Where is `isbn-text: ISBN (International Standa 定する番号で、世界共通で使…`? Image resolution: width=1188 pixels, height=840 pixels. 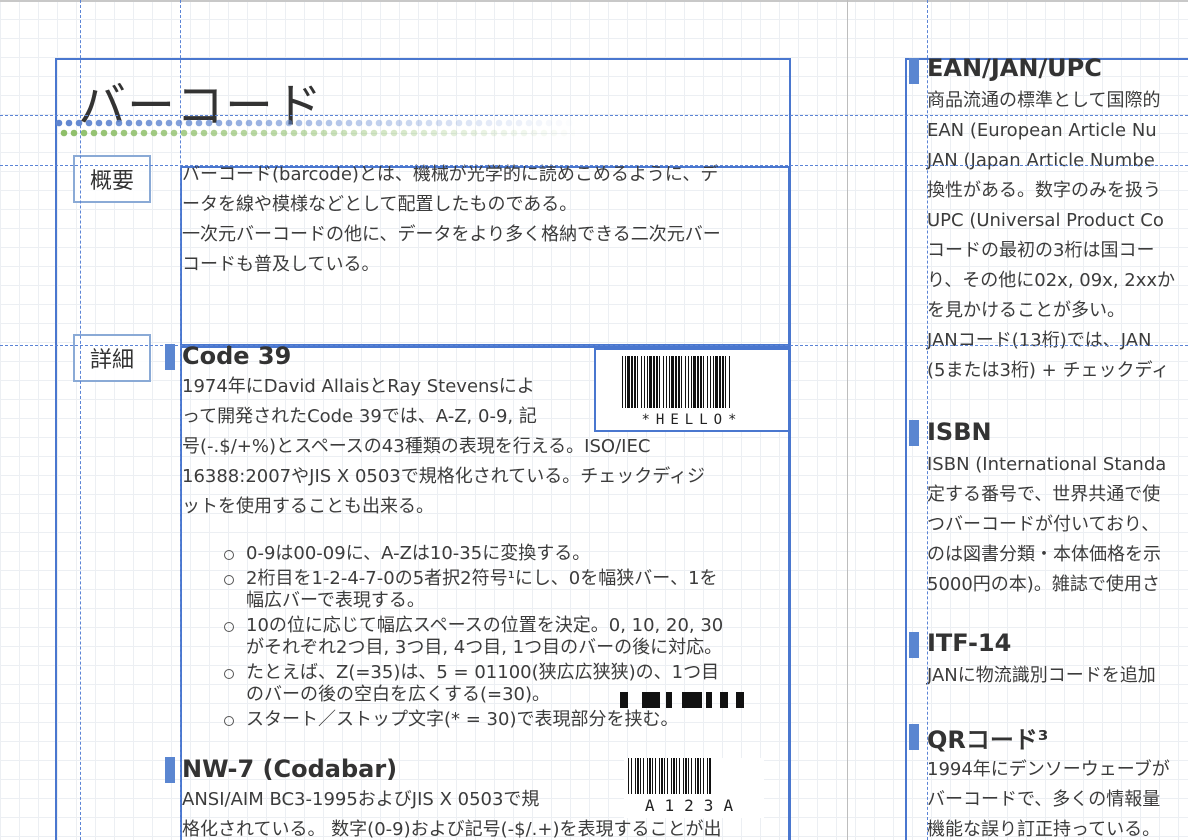 isbn-text: ISBN (International Standa 定する番号で、世界共通で使… is located at coordinates (1047, 524).